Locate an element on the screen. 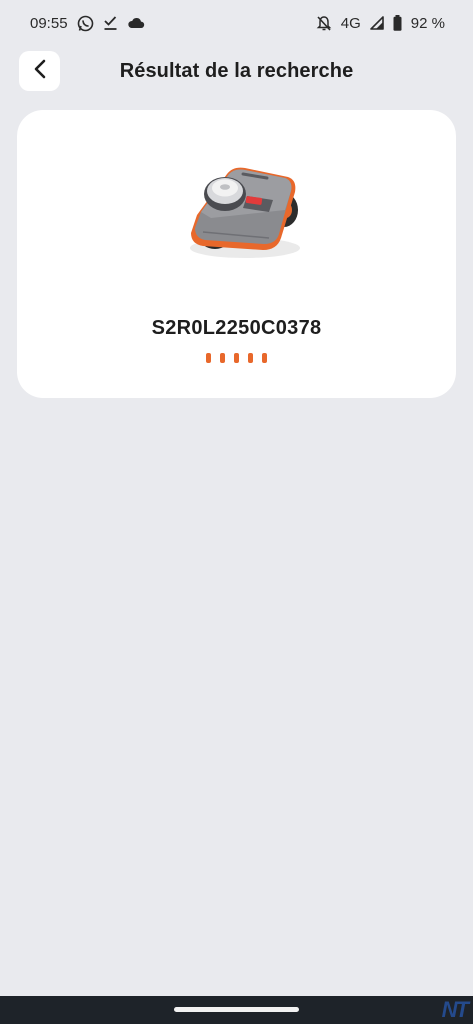 The image size is (473, 1024). cloud-icon is located at coordinates (136, 23).